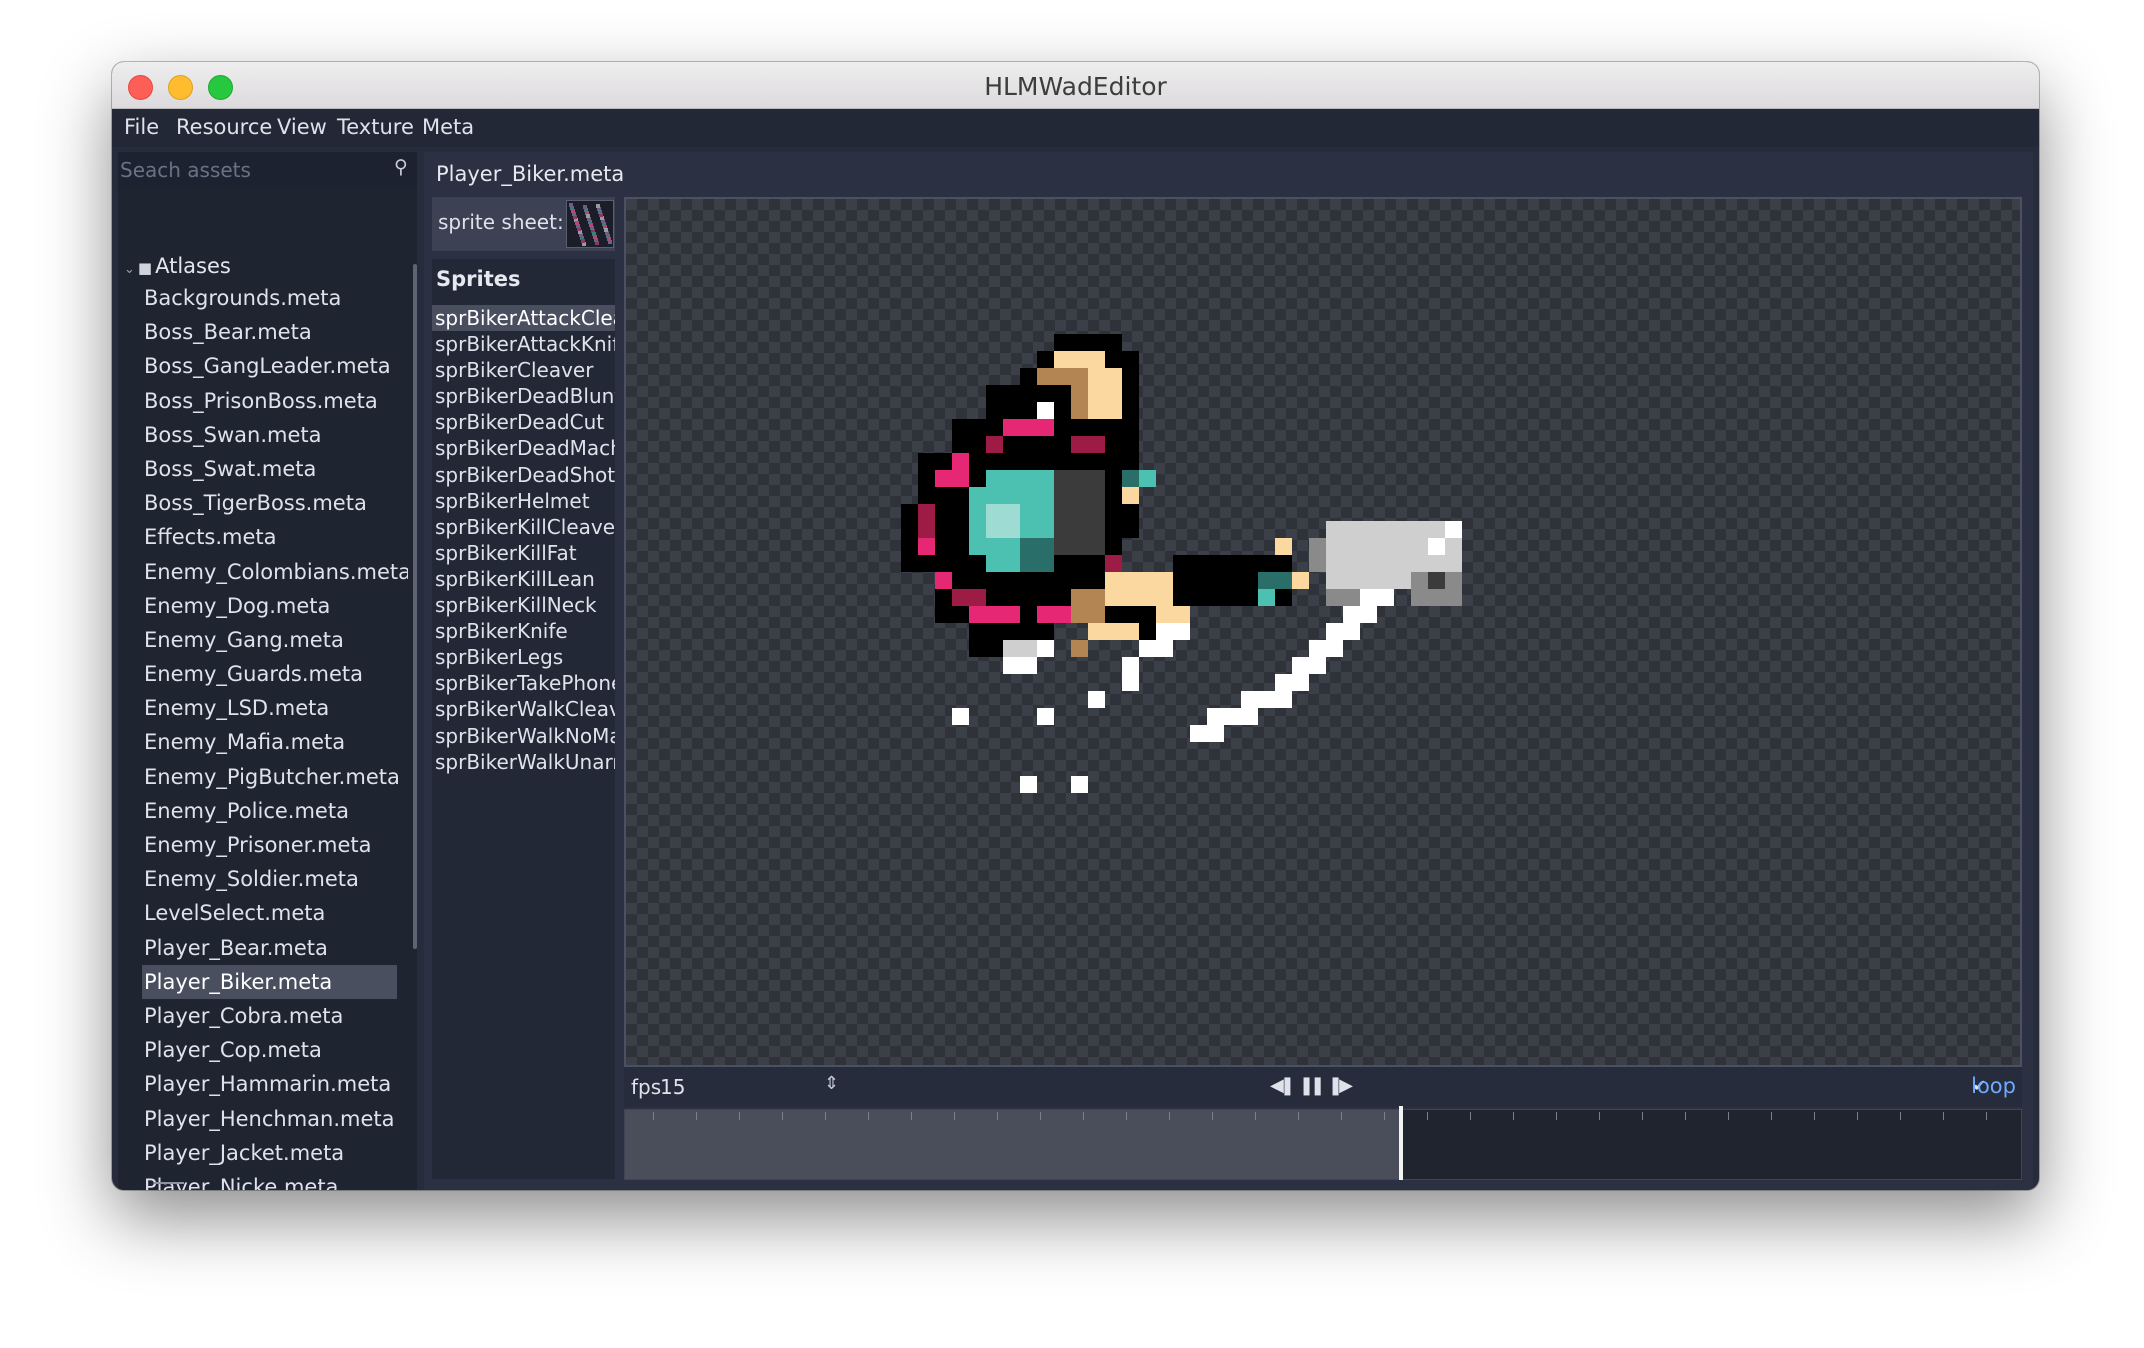  I want to click on sprite-list-item: sprBikerDeadCut, so click(523, 422).